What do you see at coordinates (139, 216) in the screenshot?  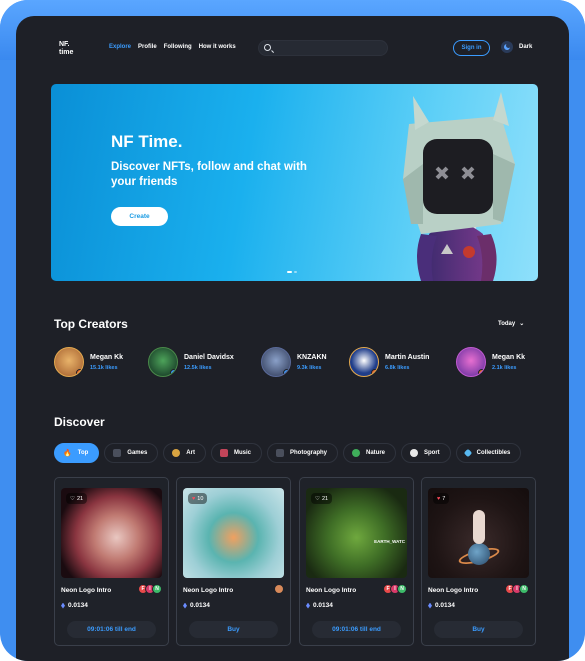 I see `create-button: Create` at bounding box center [139, 216].